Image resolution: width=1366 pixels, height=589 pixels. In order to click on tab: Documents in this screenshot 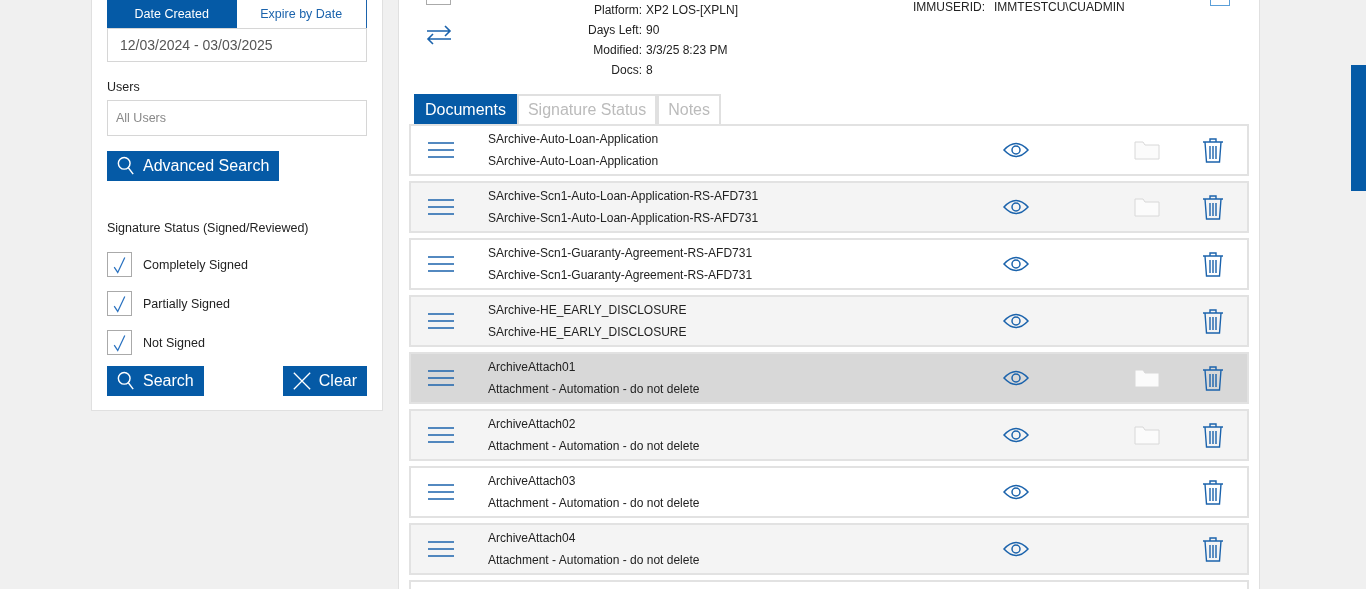, I will do `click(465, 109)`.